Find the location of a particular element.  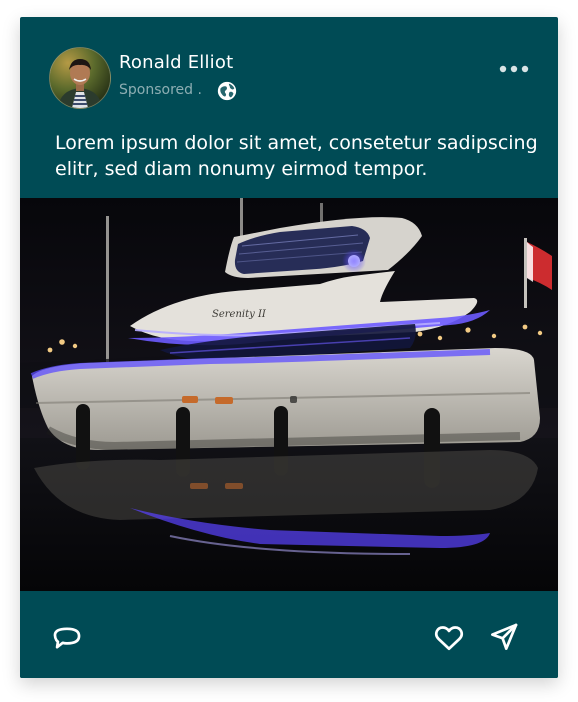

post-actions is located at coordinates (289, 634).